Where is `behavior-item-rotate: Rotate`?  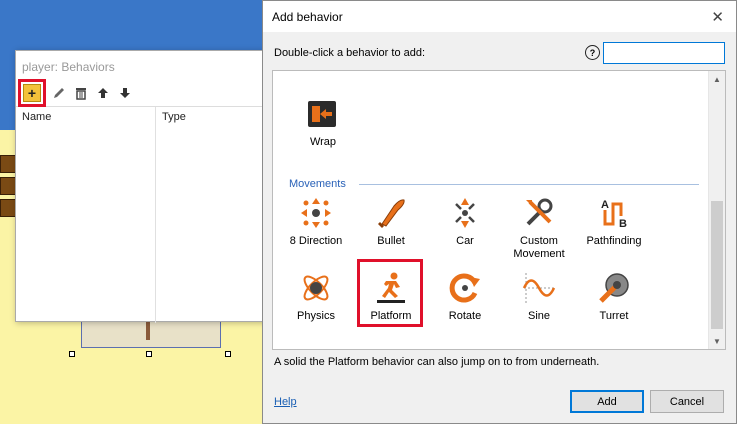 behavior-item-rotate: Rotate is located at coordinates (465, 297).